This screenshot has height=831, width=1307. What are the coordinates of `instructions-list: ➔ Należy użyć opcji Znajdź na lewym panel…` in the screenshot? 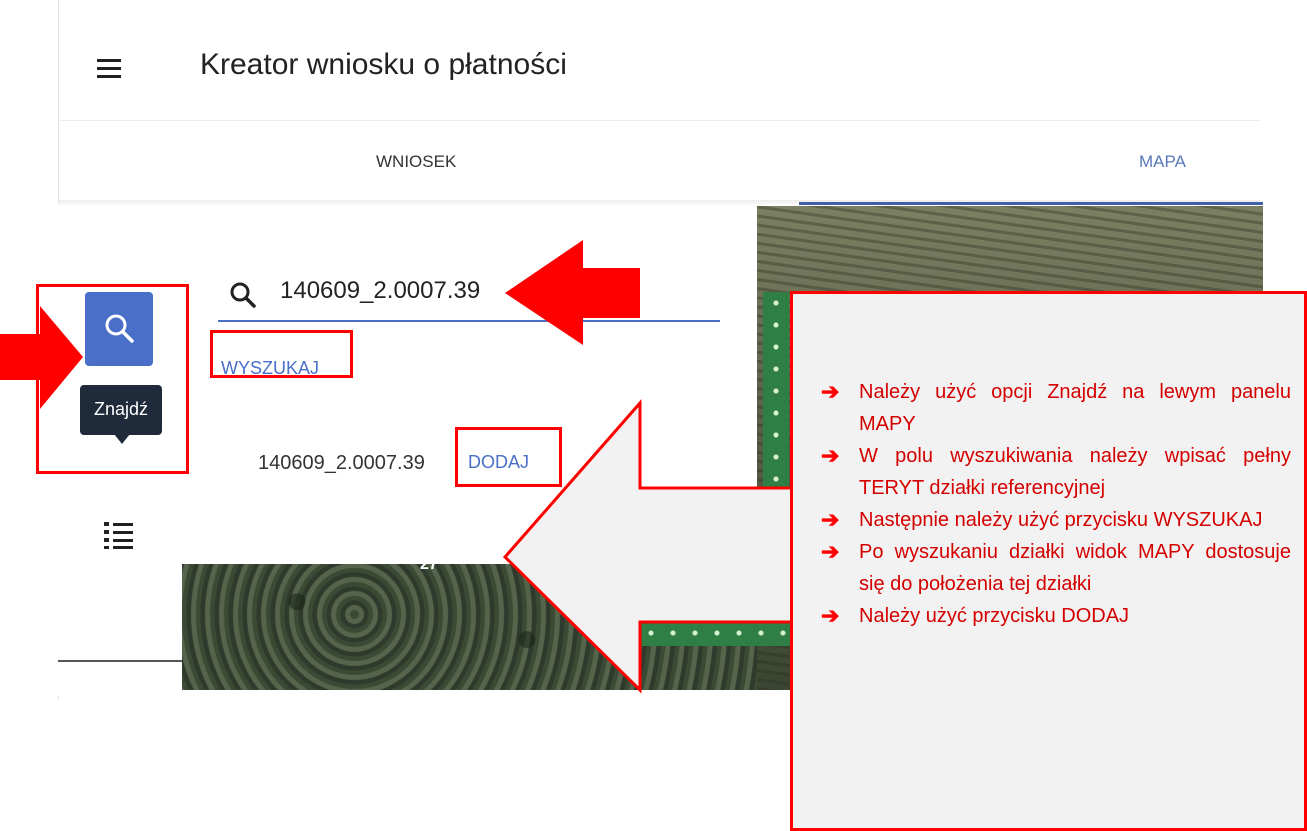 It's located at (1056, 504).